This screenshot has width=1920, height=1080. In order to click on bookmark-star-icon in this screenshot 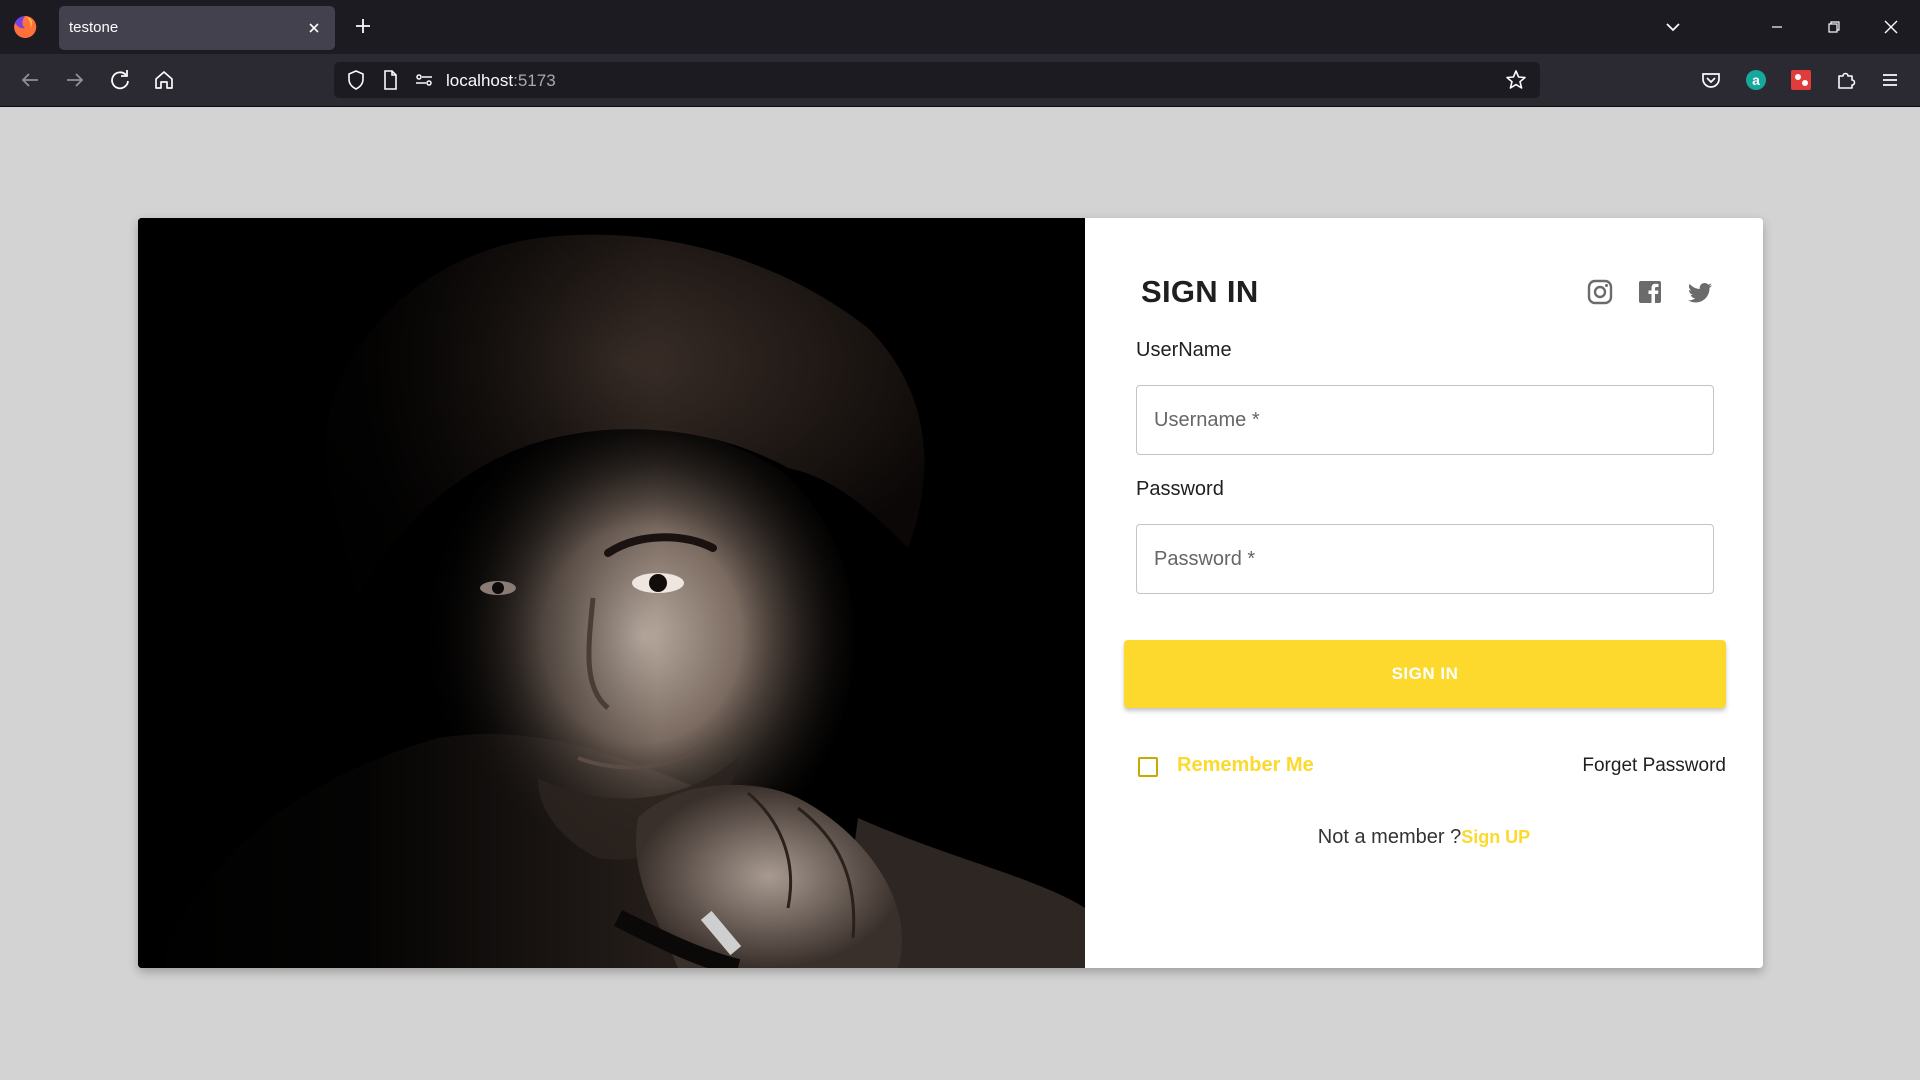, I will do `click(1516, 80)`.